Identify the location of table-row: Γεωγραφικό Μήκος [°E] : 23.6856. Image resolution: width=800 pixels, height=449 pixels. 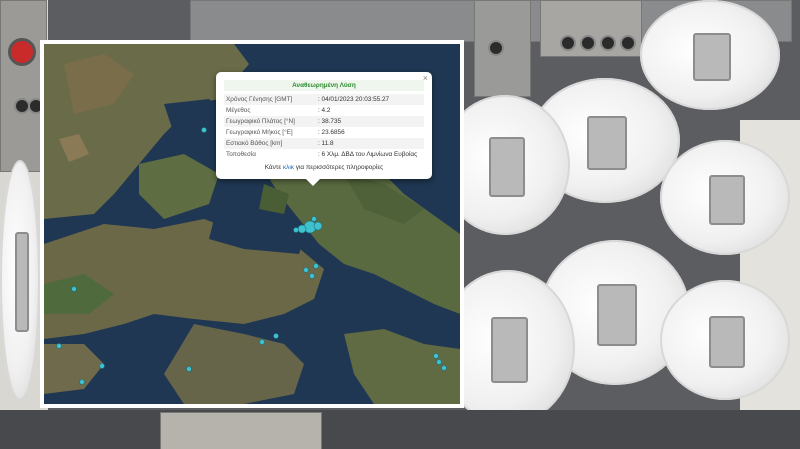
(324, 132).